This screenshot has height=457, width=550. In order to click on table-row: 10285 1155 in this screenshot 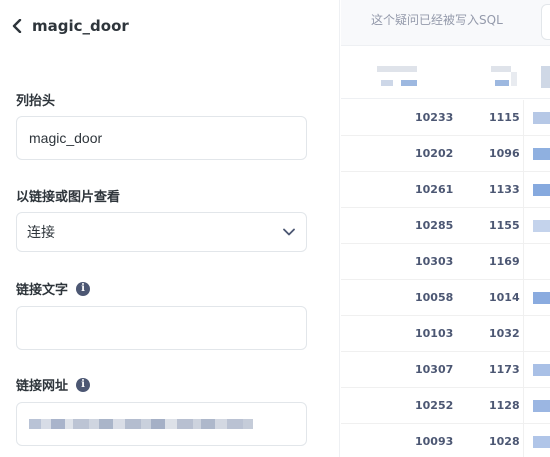, I will do `click(445, 226)`.